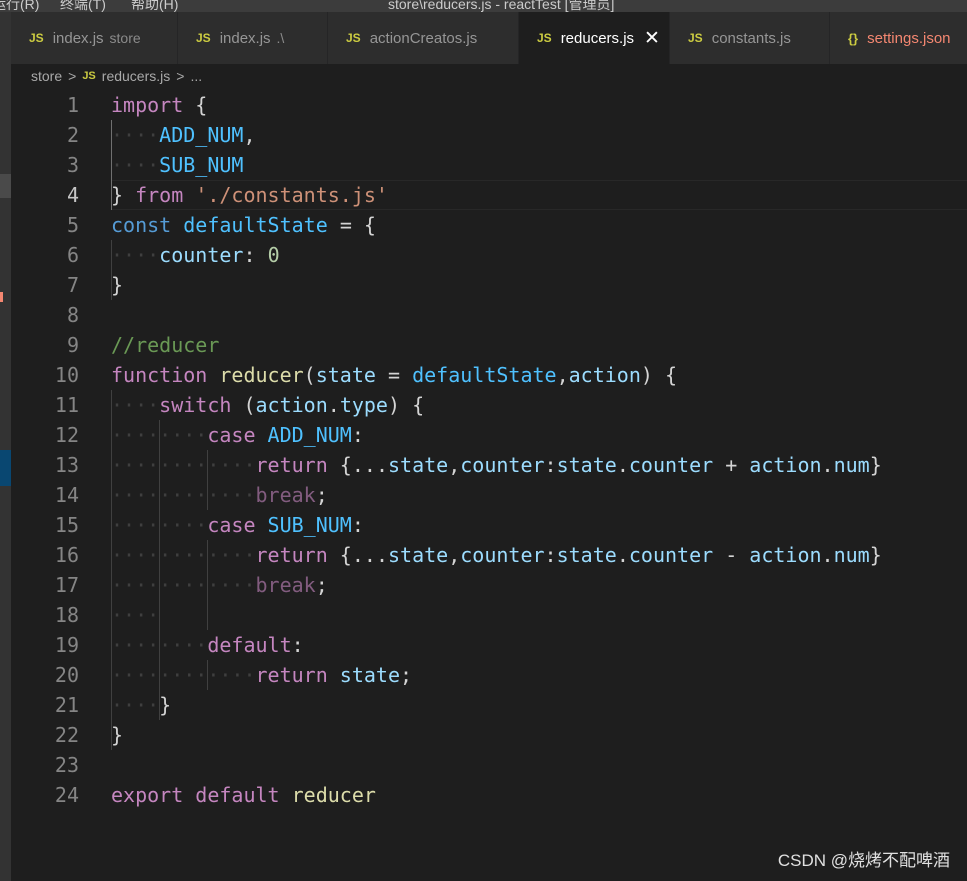  Describe the element at coordinates (489, 315) in the screenshot. I see `code-line: 8` at that location.